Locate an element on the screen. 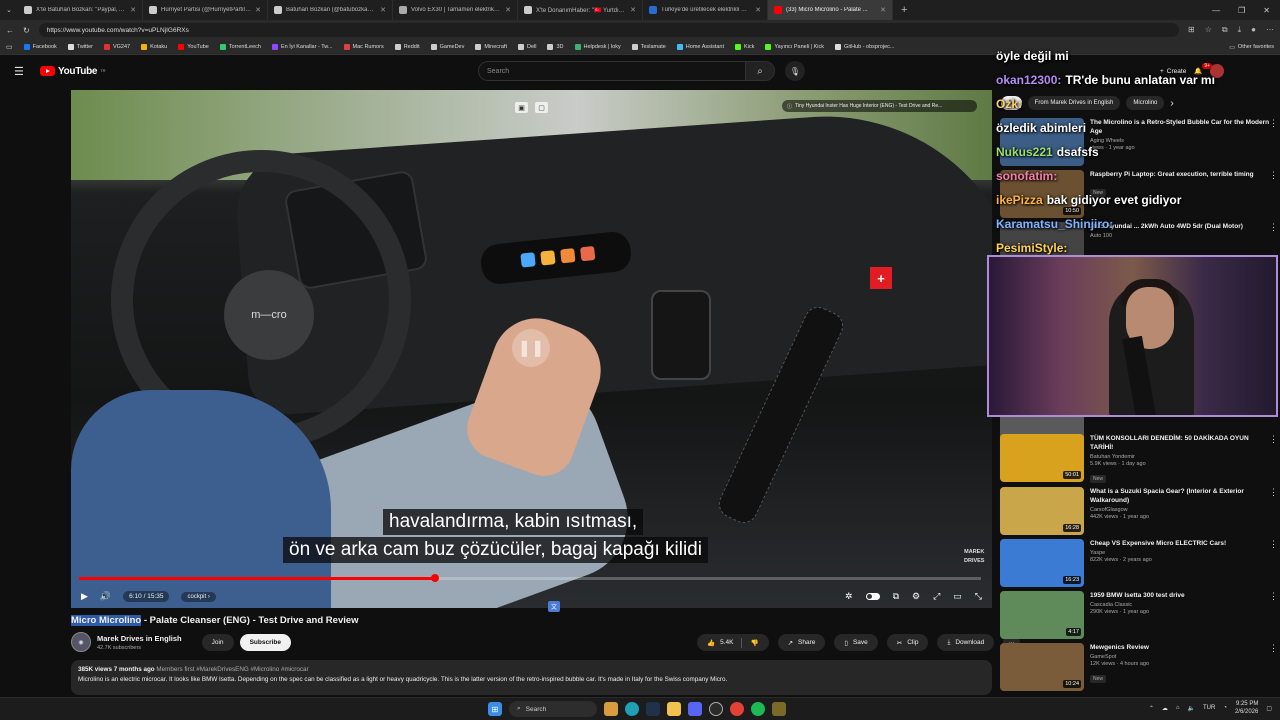  like-button: 👍 5.4K 👎 is located at coordinates (733, 642).